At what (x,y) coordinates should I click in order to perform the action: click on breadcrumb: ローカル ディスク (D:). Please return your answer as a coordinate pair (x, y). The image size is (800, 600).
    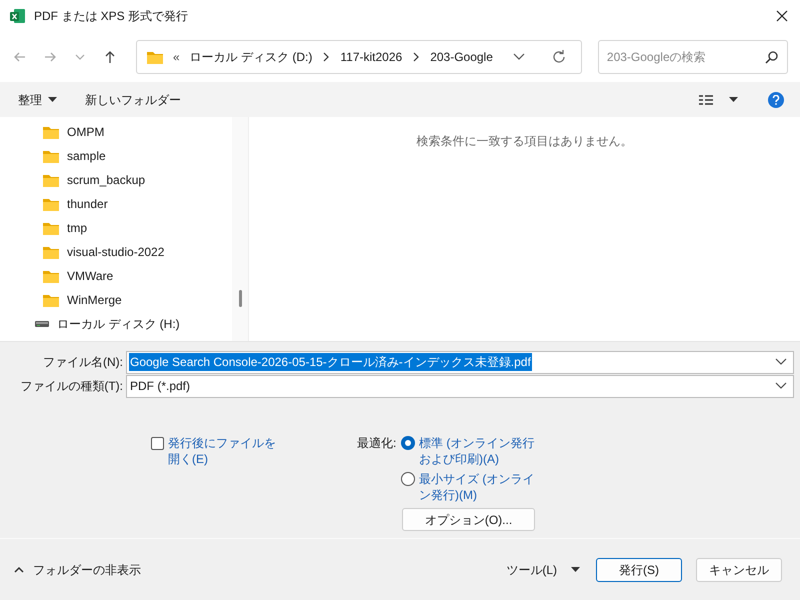
    Looking at the image, I should click on (251, 57).